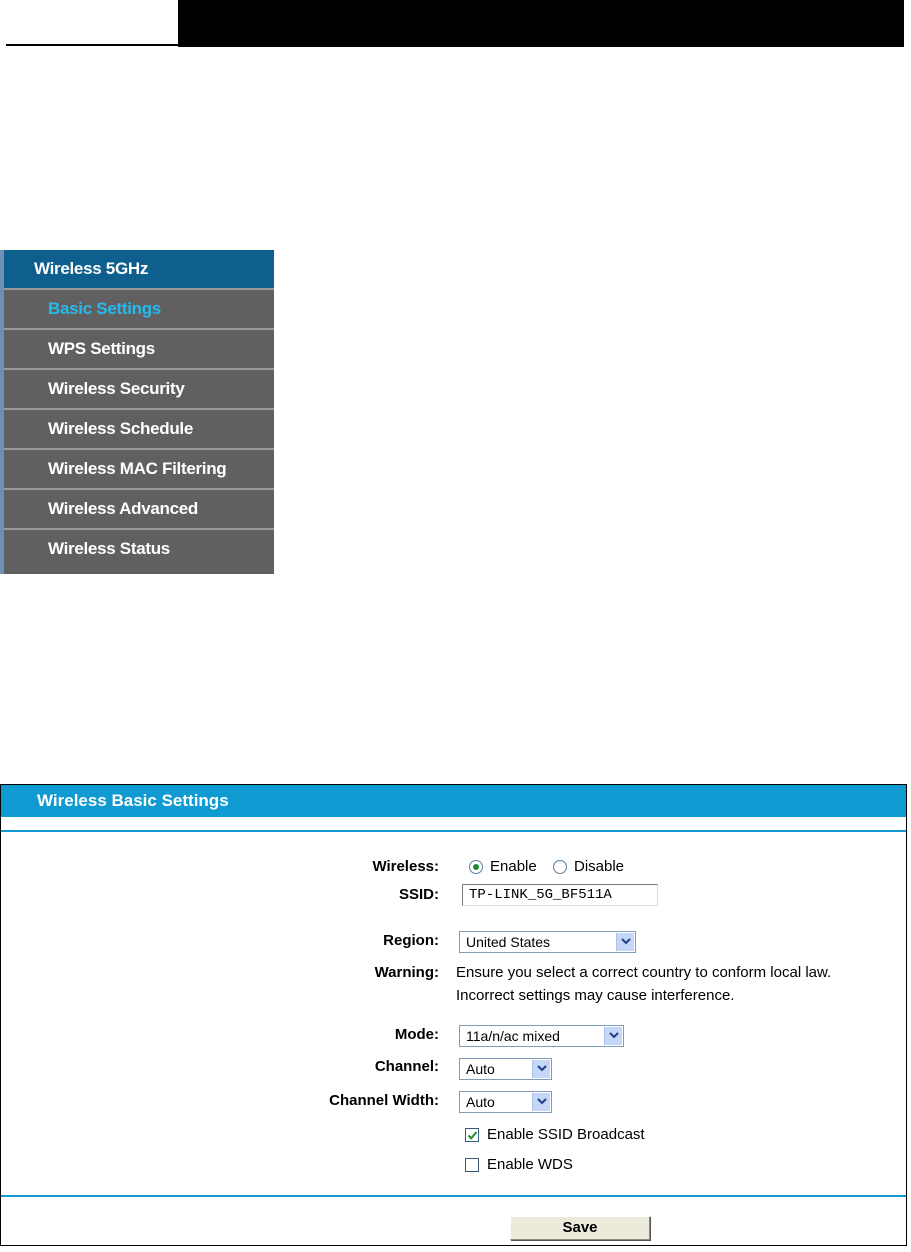 Image resolution: width=911 pixels, height=1252 pixels. What do you see at coordinates (139, 507) in the screenshot?
I see `menu-item-wireless-advanced: Wireless Advanced` at bounding box center [139, 507].